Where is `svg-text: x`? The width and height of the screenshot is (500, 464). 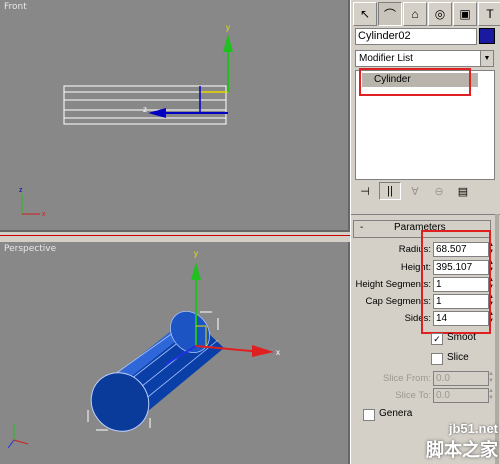 svg-text: x is located at coordinates (44, 214).